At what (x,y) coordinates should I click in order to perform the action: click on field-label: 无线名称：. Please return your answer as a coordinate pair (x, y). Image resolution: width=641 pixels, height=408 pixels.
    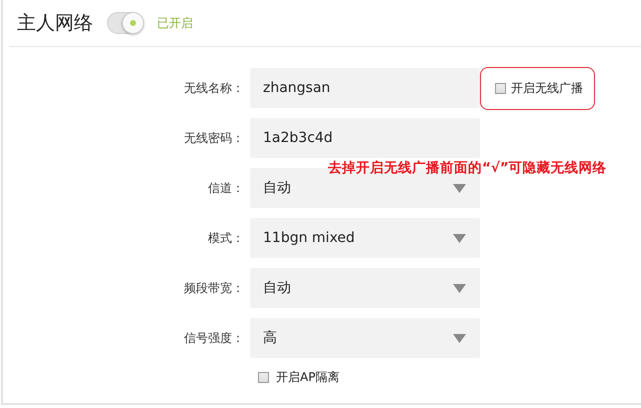
    Looking at the image, I should click on (214, 88).